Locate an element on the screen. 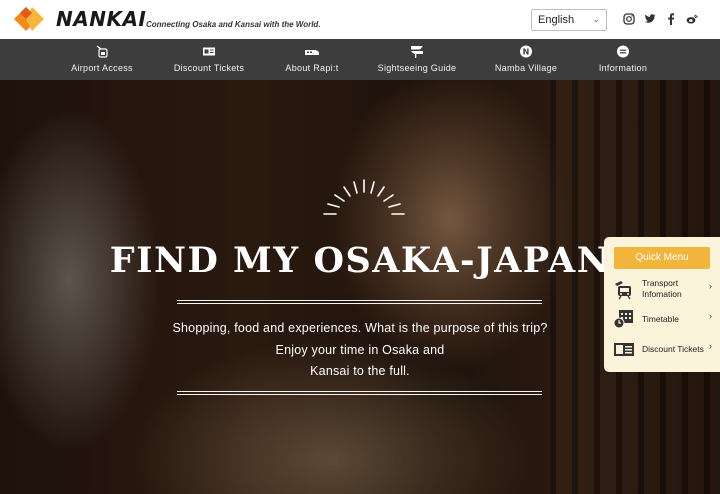 Image resolution: width=720 pixels, height=494 pixels. timetable-icon is located at coordinates (623, 319).